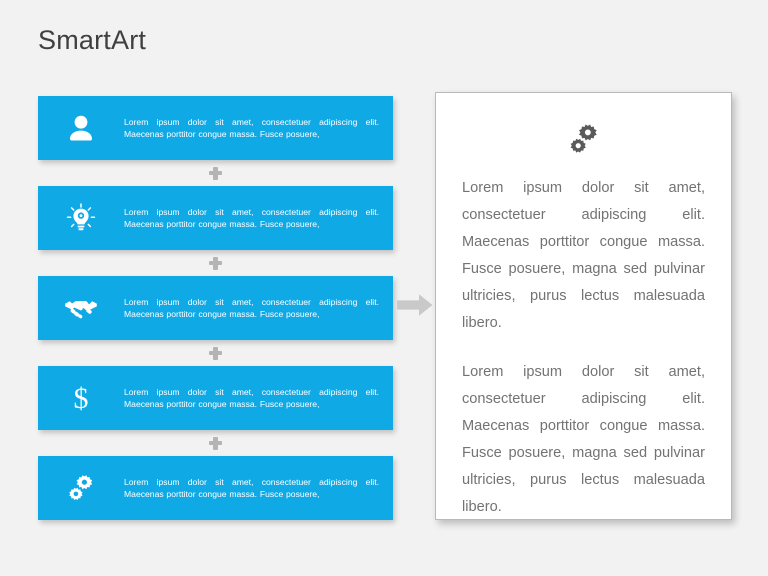 This screenshot has width=768, height=576. What do you see at coordinates (92, 40) in the screenshot?
I see `page-title: SmartArt` at bounding box center [92, 40].